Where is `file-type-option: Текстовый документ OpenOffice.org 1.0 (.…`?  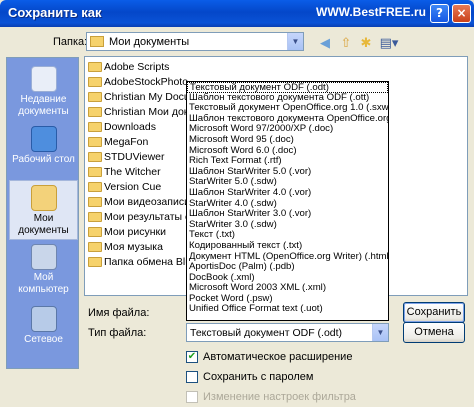 file-type-option: Текстовый документ OpenOffice.org 1.0 (.… is located at coordinates (287, 108).